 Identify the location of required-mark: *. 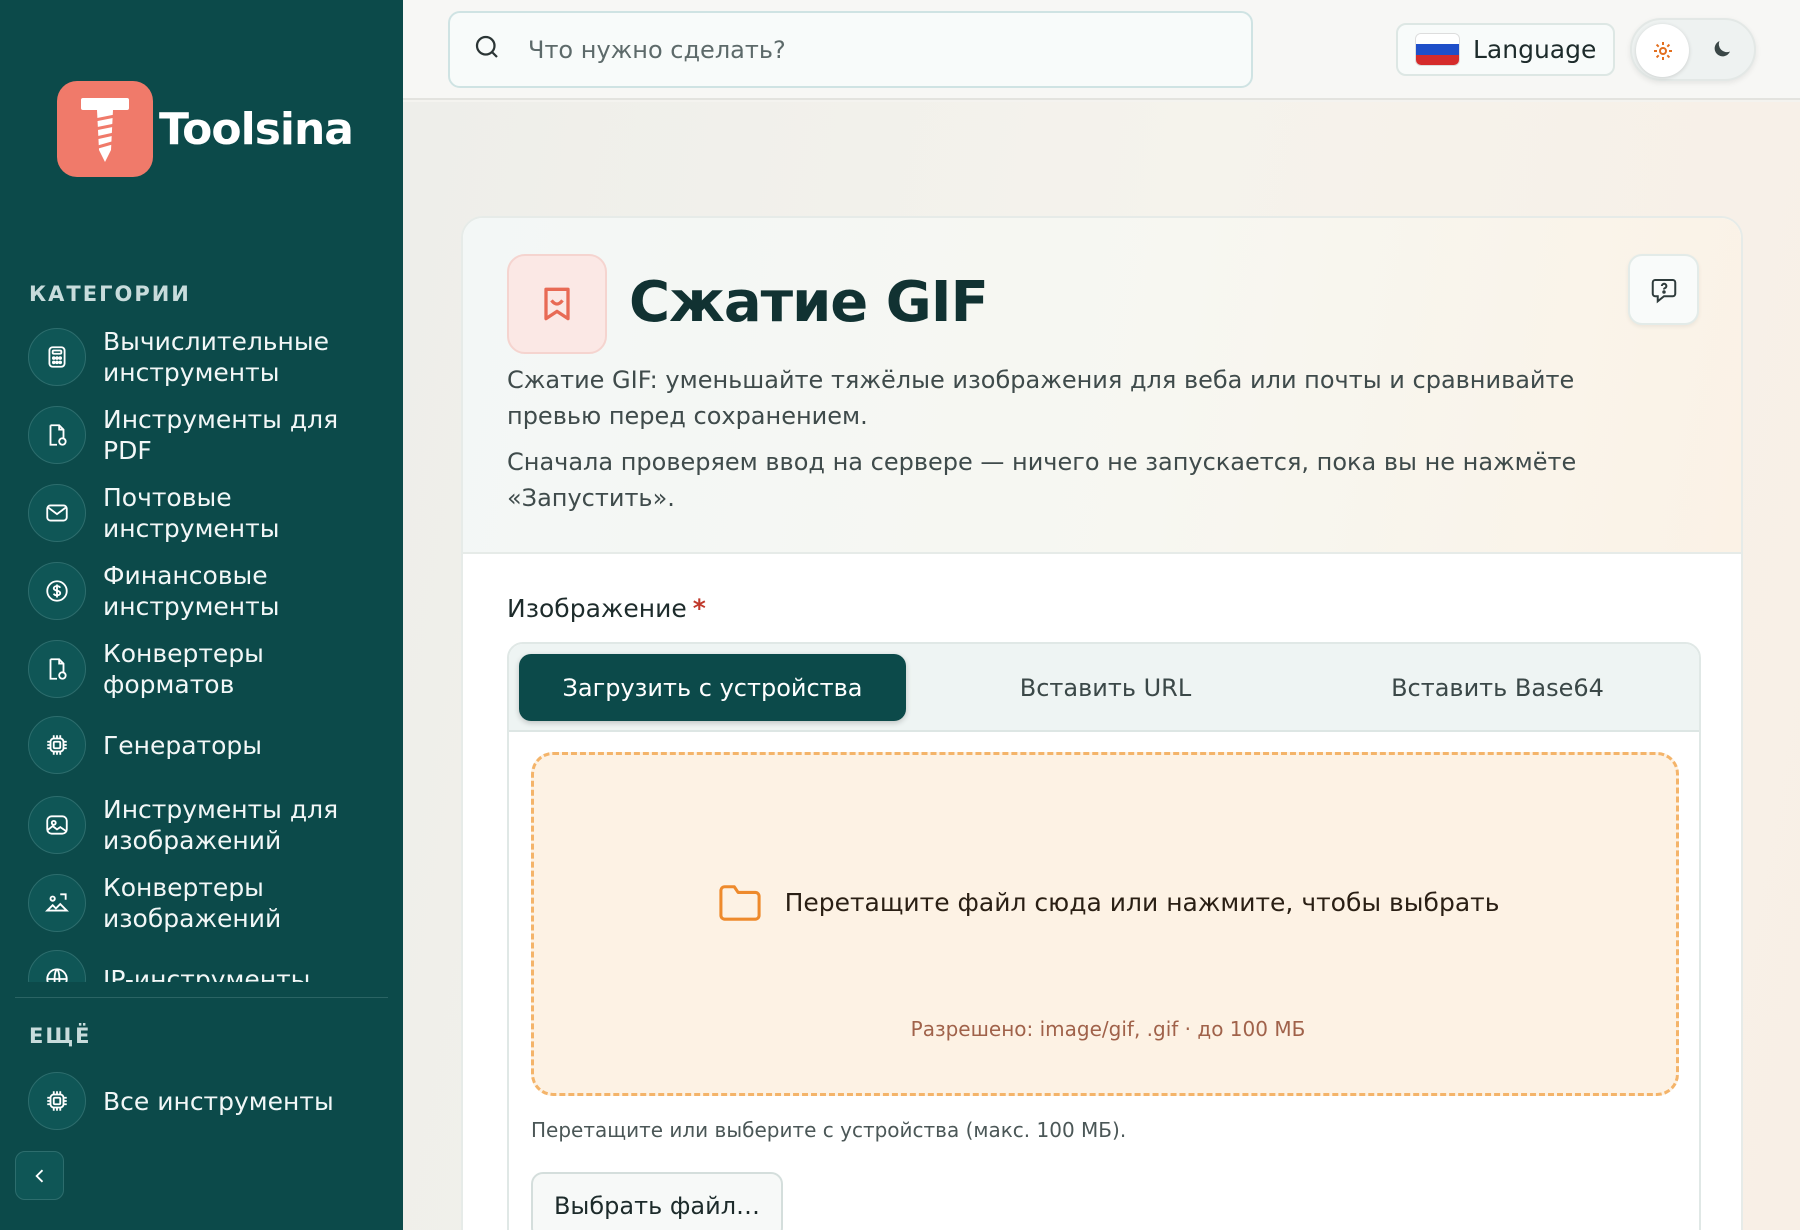
(699, 608).